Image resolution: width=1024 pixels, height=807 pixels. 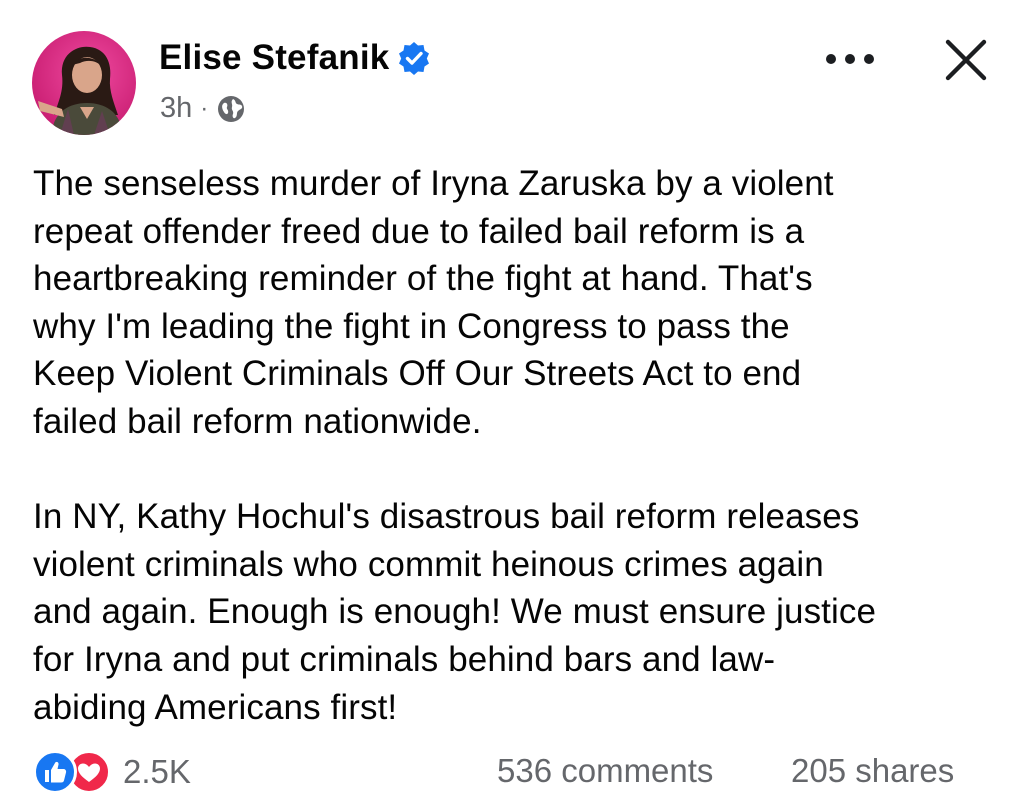 What do you see at coordinates (966, 60) in the screenshot?
I see `close-icon` at bounding box center [966, 60].